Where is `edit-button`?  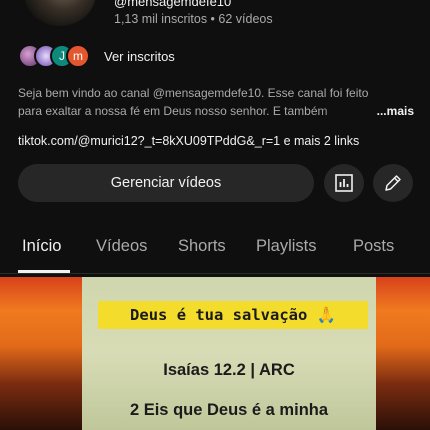
edit-button is located at coordinates (393, 183).